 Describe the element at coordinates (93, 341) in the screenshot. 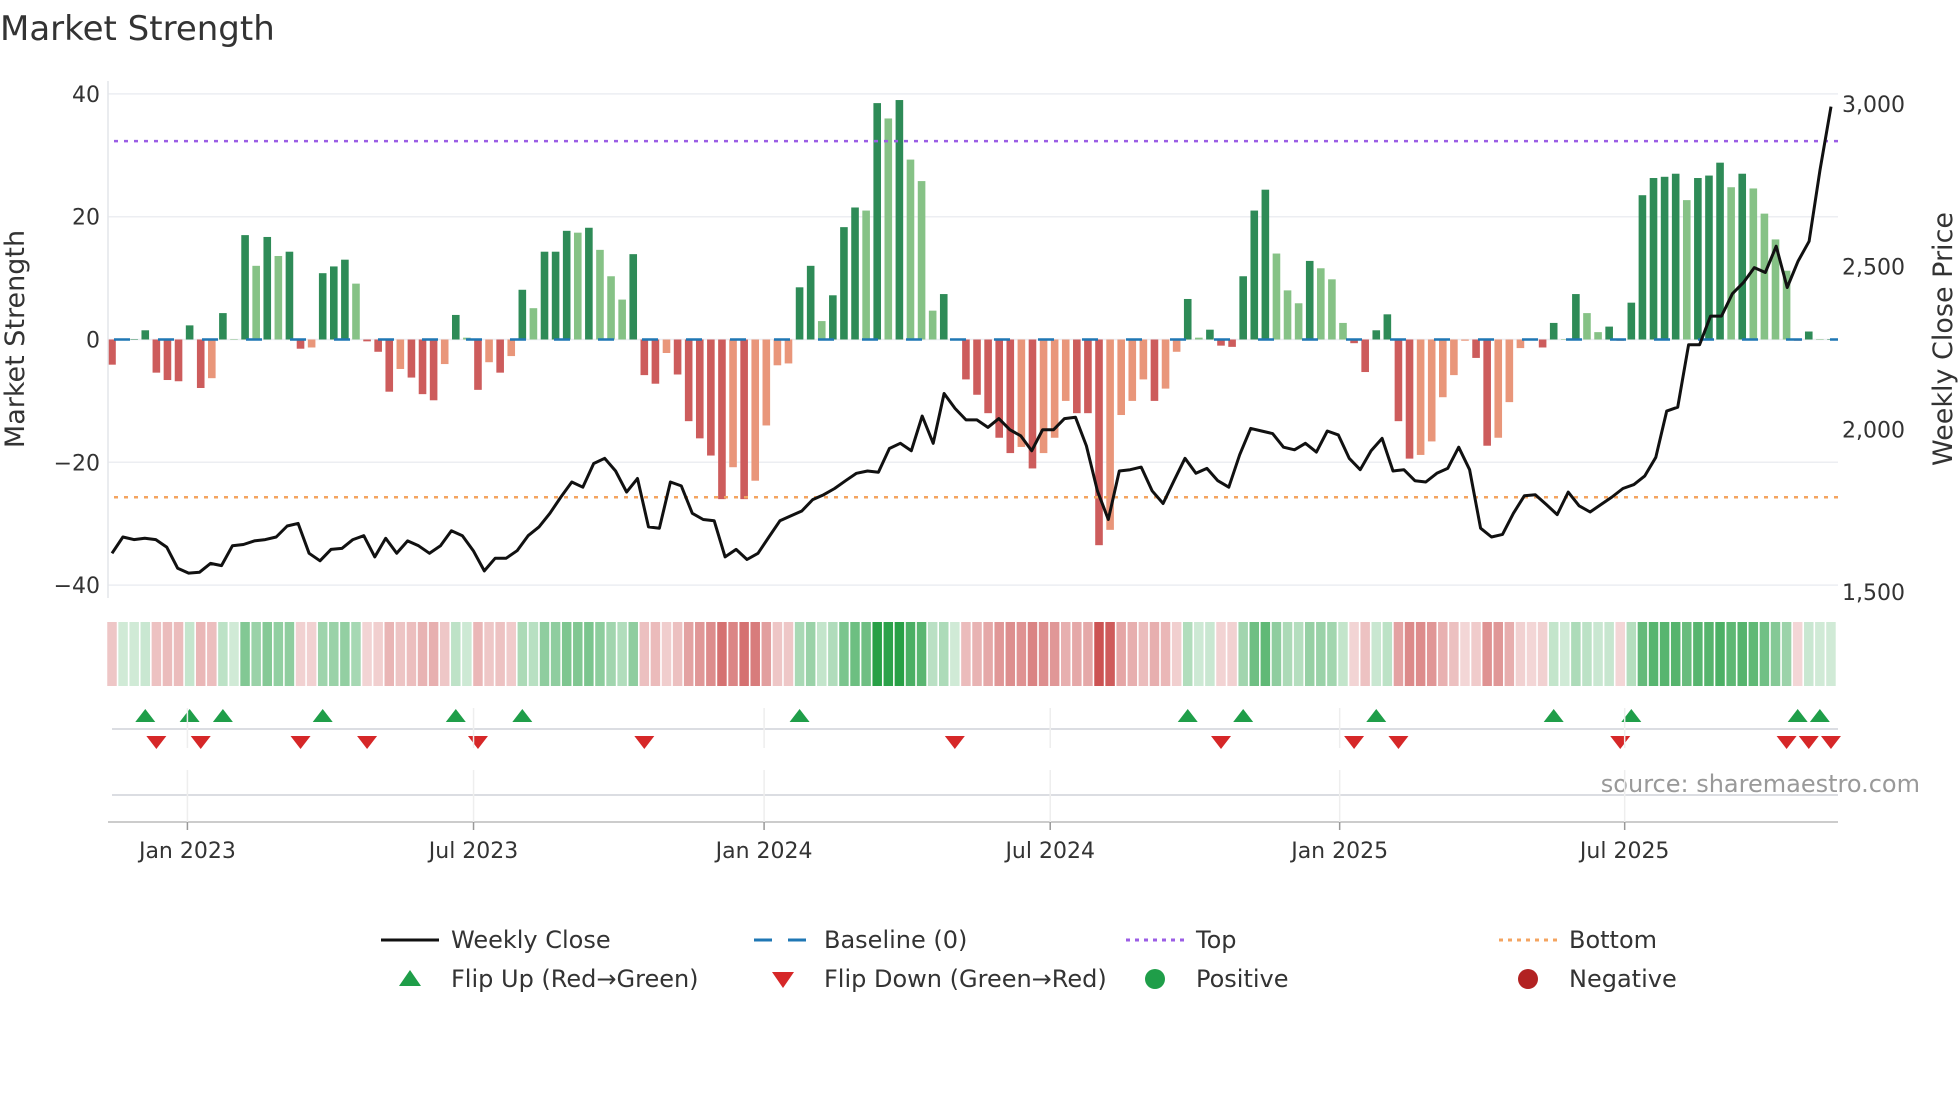

I see `y-tick-label: 0` at that location.